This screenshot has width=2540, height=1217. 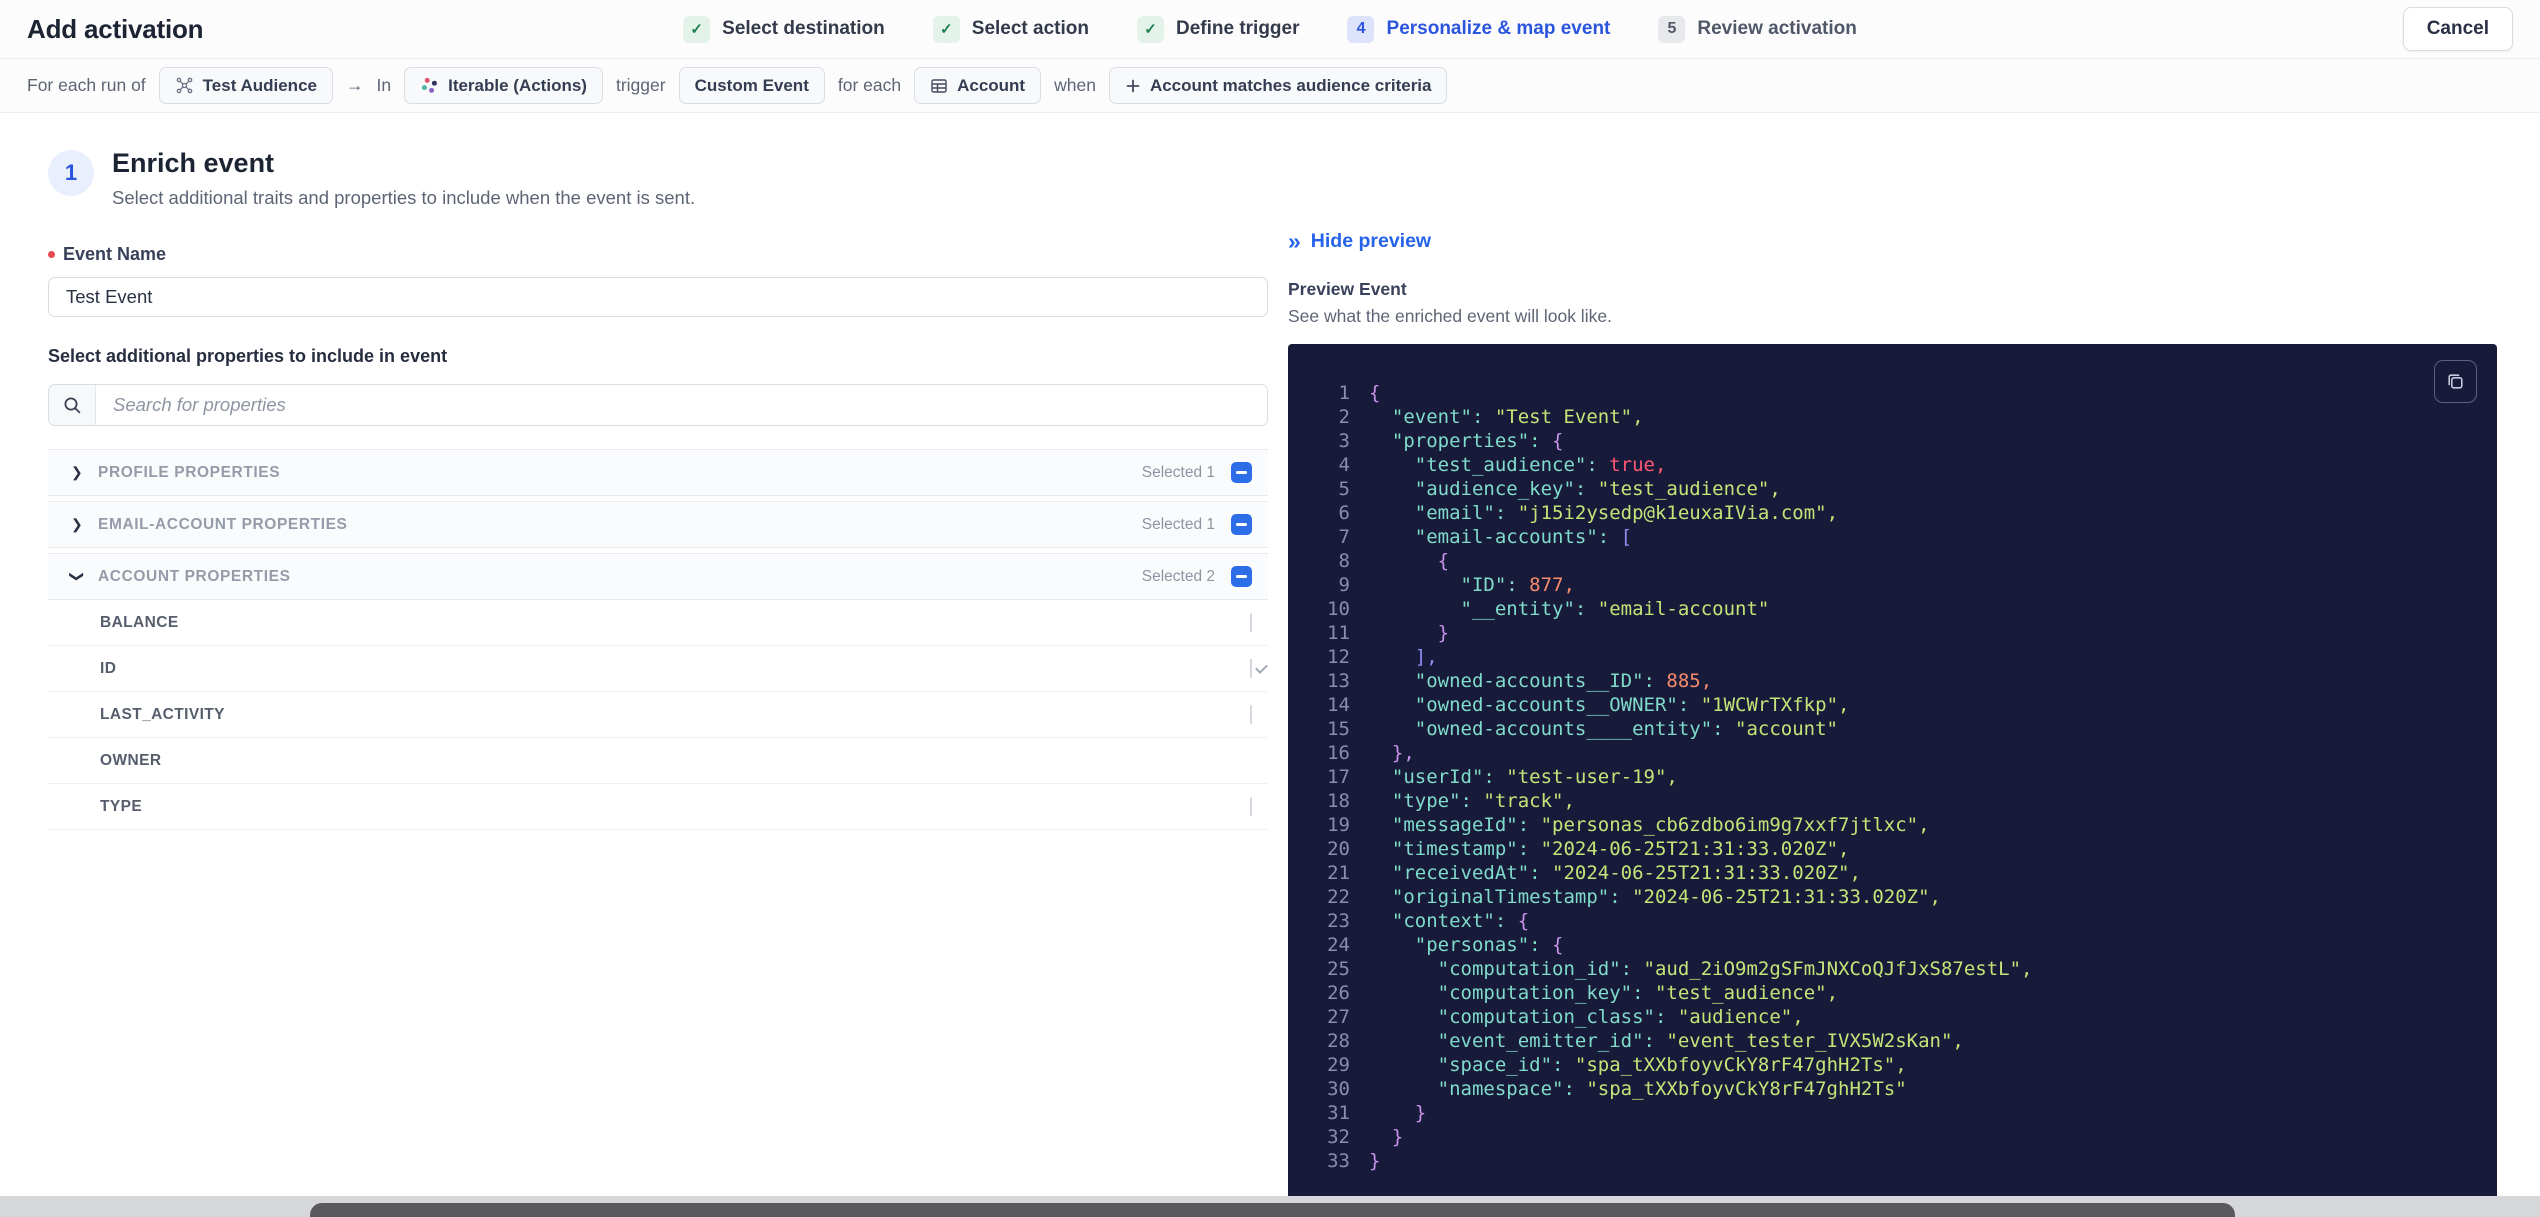 I want to click on line-number: 9, so click(x=1344, y=585).